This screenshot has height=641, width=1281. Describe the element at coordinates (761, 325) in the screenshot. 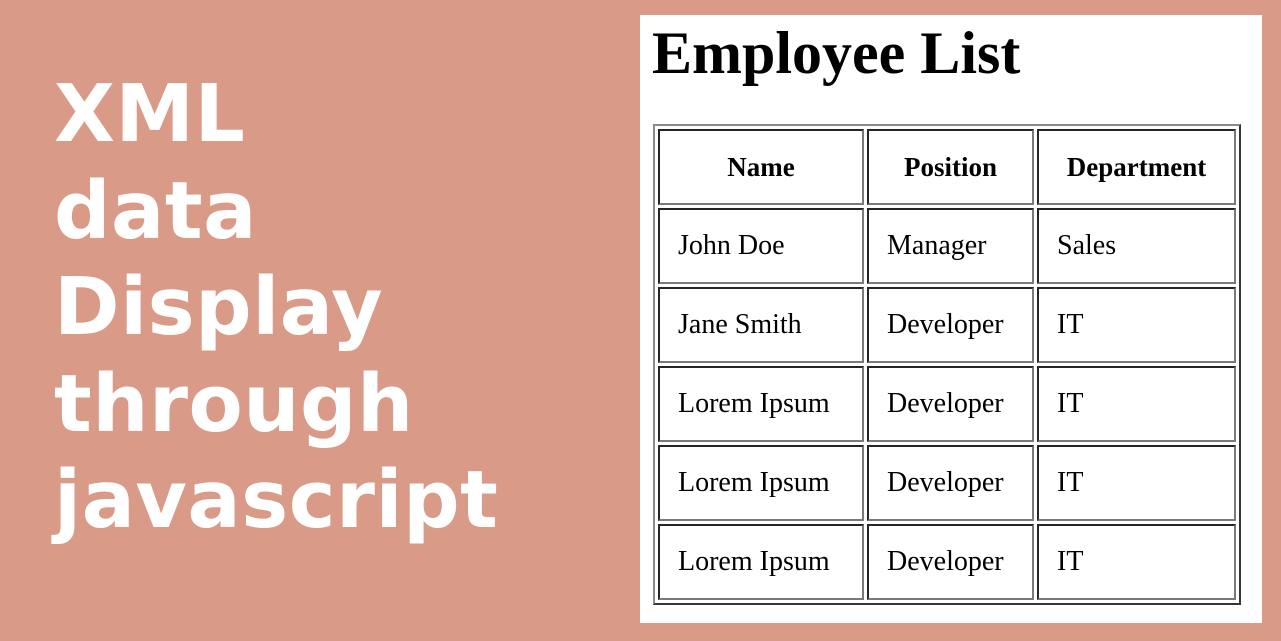

I see `cell-name: Jane Smith` at that location.